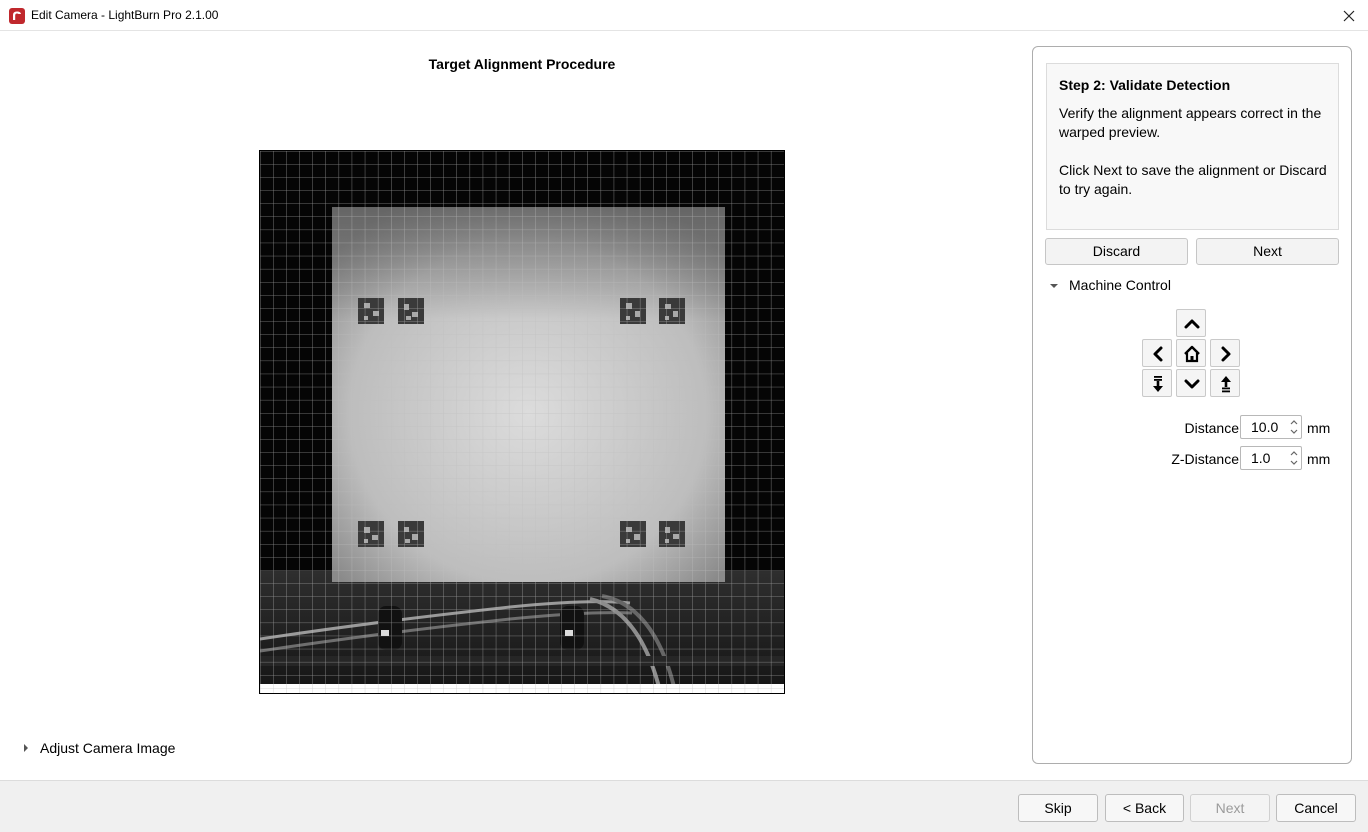  I want to click on home-button, so click(1191, 353).